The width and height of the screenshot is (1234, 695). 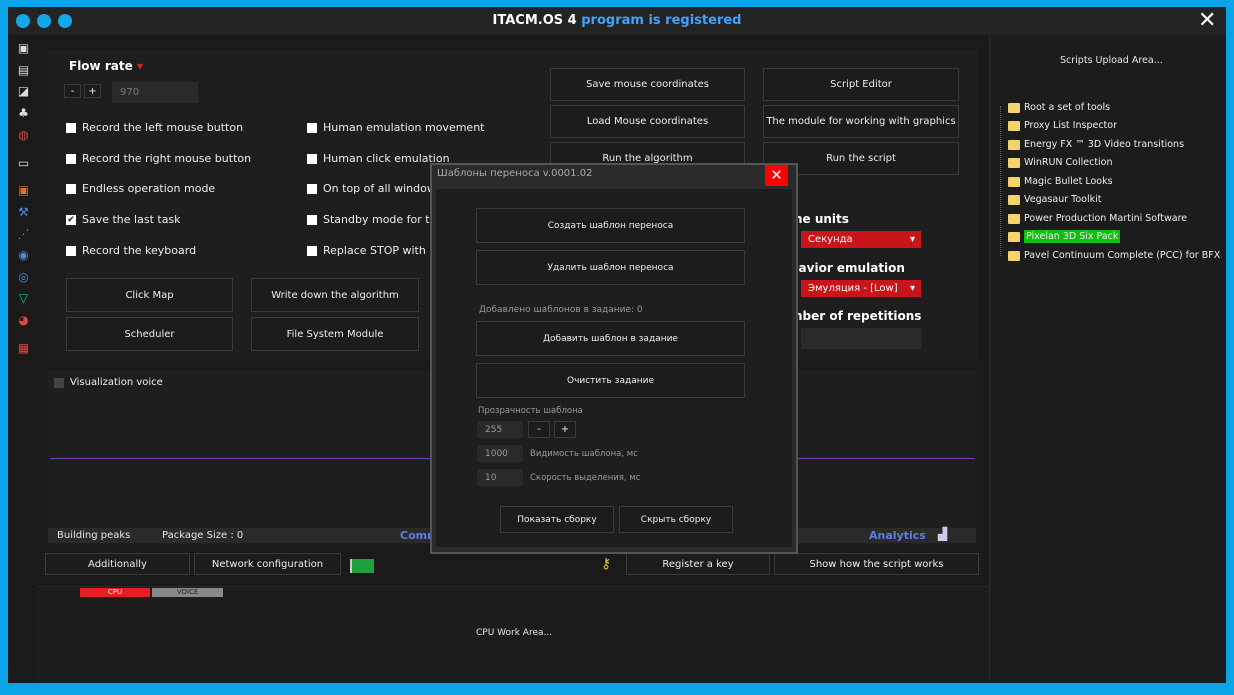 What do you see at coordinates (861, 84) in the screenshot?
I see `script-editor-button: Script Editor` at bounding box center [861, 84].